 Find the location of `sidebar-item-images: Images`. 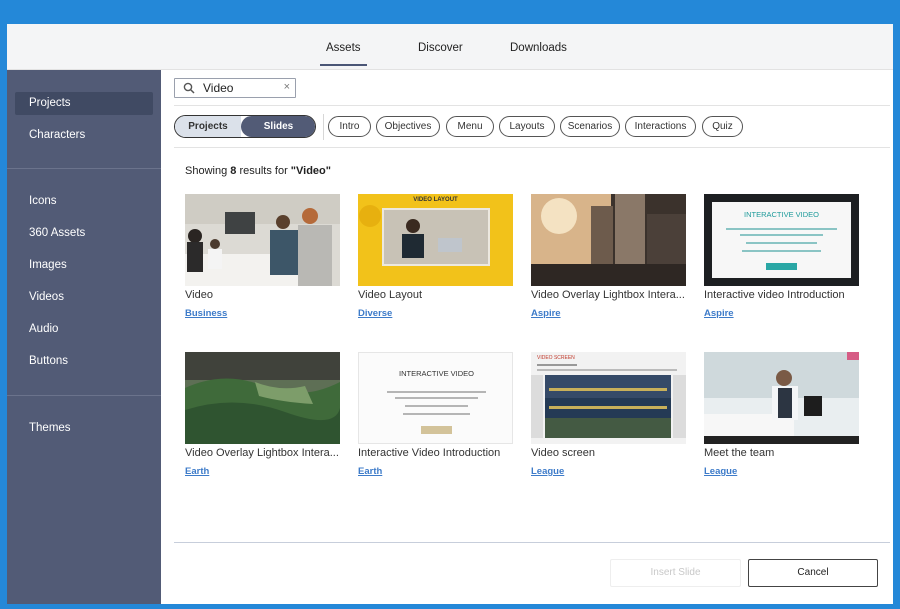

sidebar-item-images: Images is located at coordinates (84, 265).